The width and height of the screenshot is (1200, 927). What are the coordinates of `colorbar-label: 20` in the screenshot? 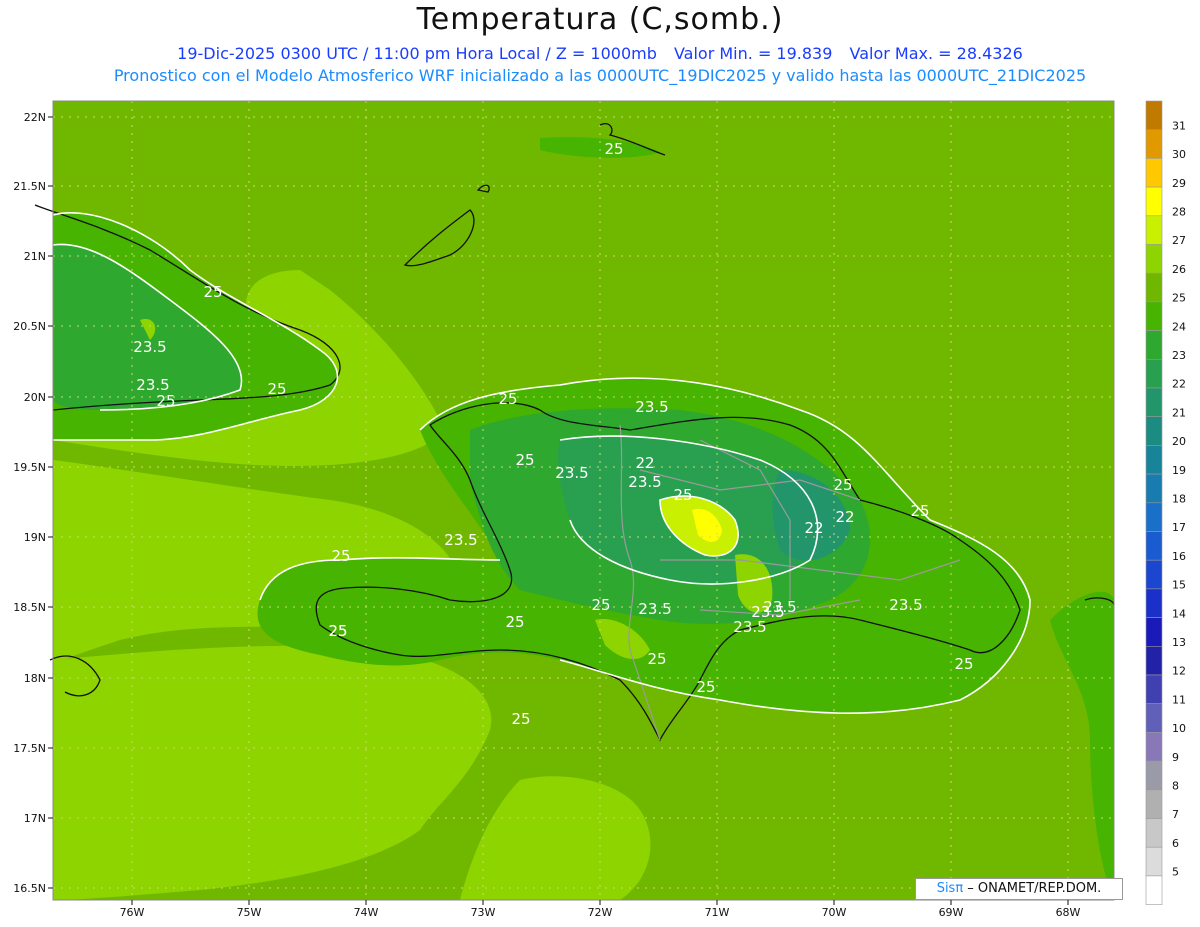 It's located at (1179, 441).